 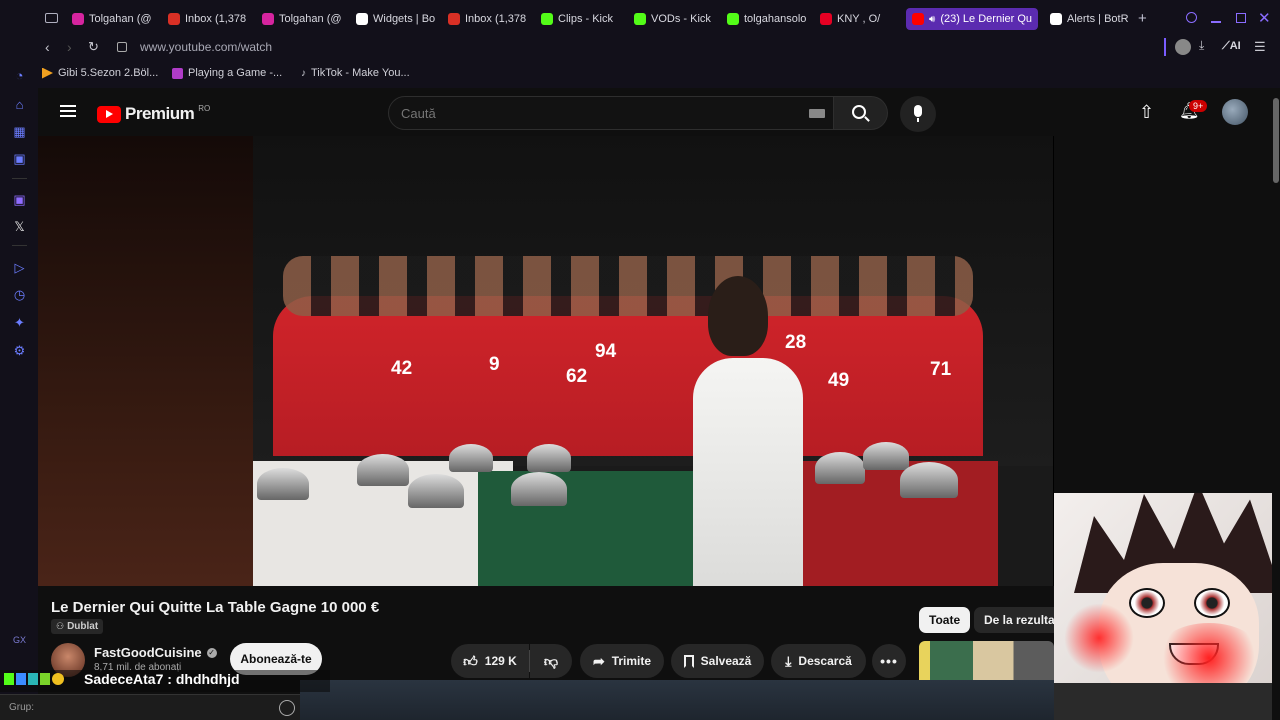 I want to click on maximize-button, so click(x=1241, y=18).